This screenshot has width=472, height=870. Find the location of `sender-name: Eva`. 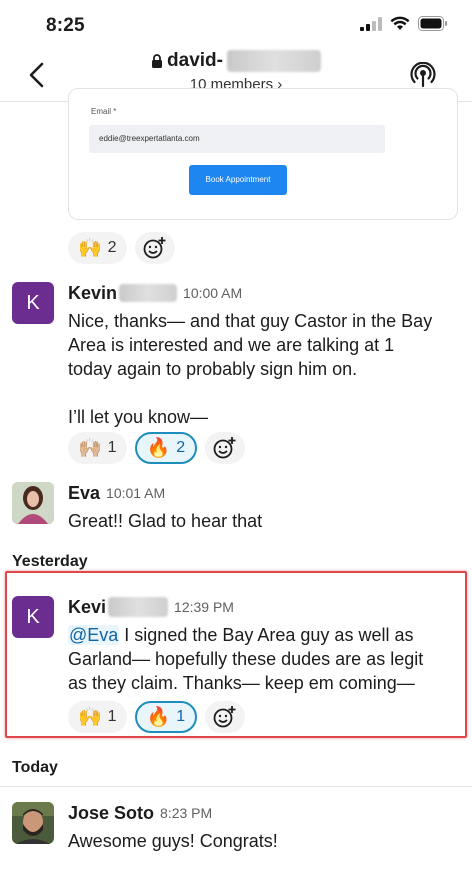

sender-name: Eva is located at coordinates (84, 493).